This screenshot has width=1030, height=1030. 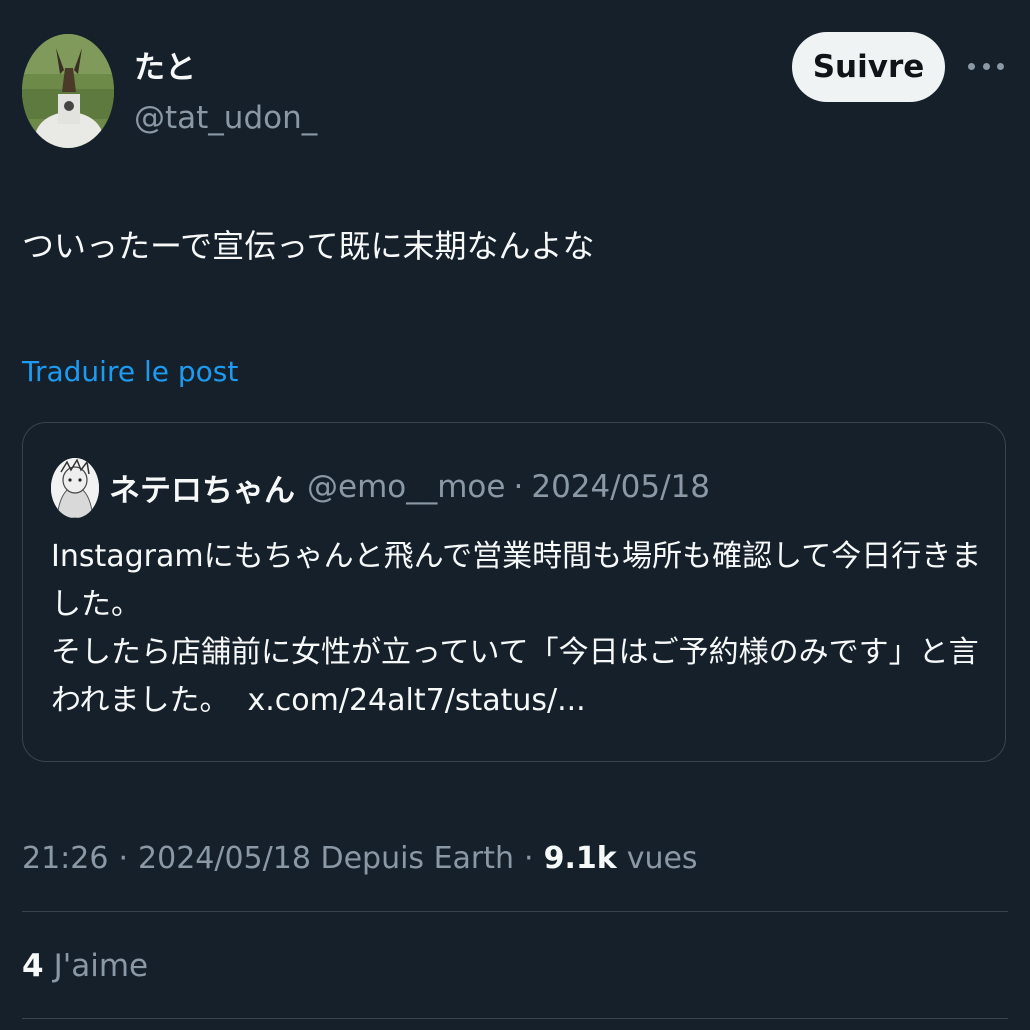 I want to click on quote-text-line: Instagramにもちゃんと飛んで営業時間も場所も確認して今日行きま, so click(x=516, y=556).